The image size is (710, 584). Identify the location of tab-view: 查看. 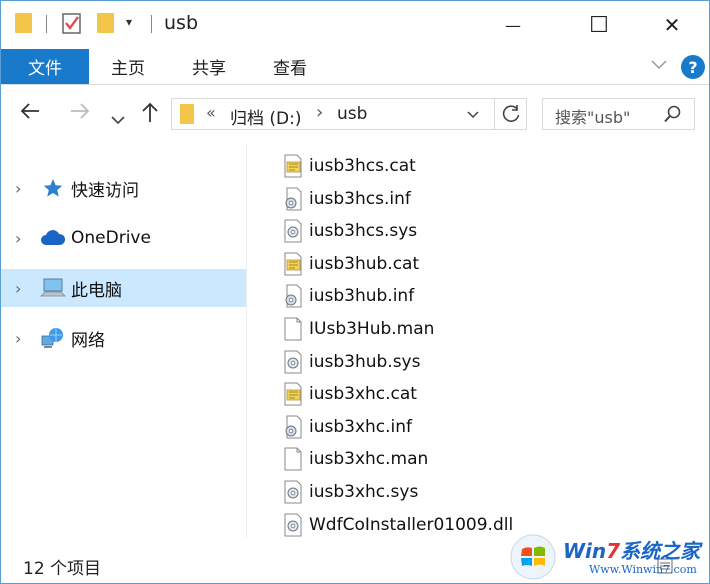
(290, 66).